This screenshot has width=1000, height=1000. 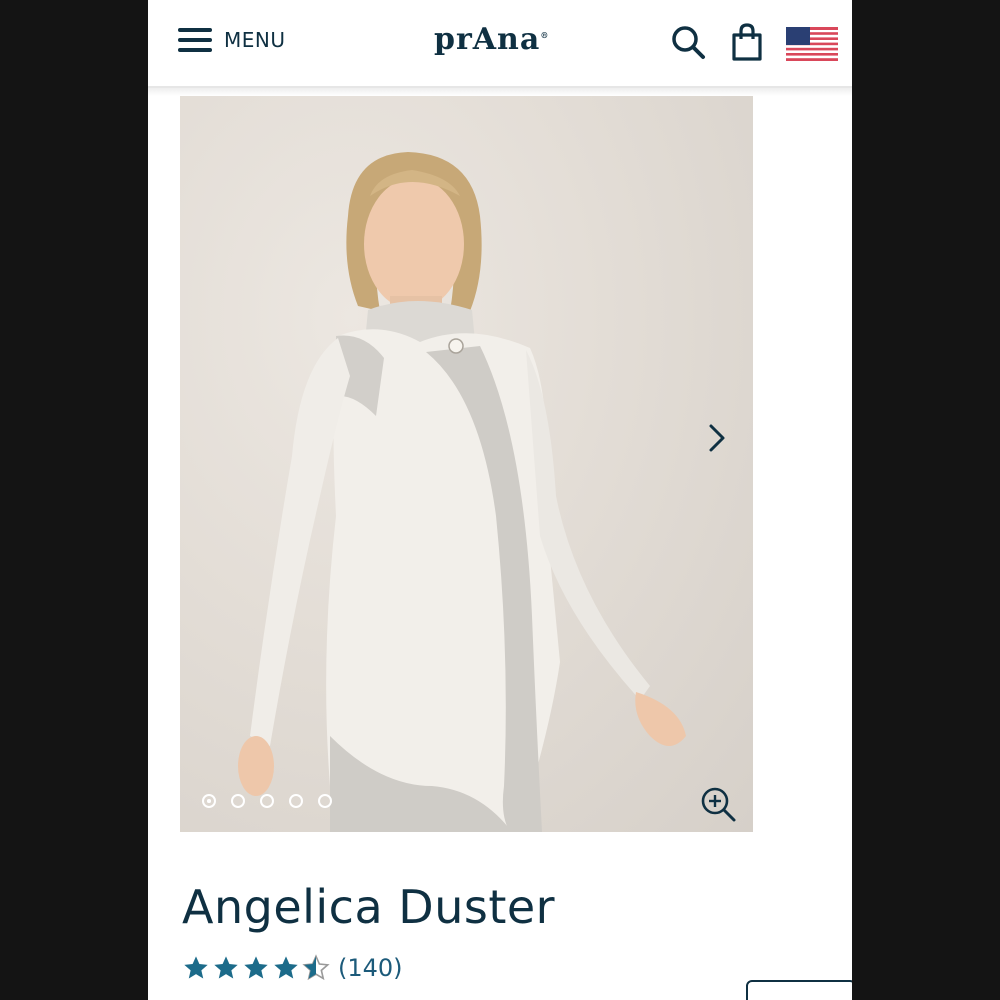 What do you see at coordinates (316, 967) in the screenshot?
I see `half-star-icon` at bounding box center [316, 967].